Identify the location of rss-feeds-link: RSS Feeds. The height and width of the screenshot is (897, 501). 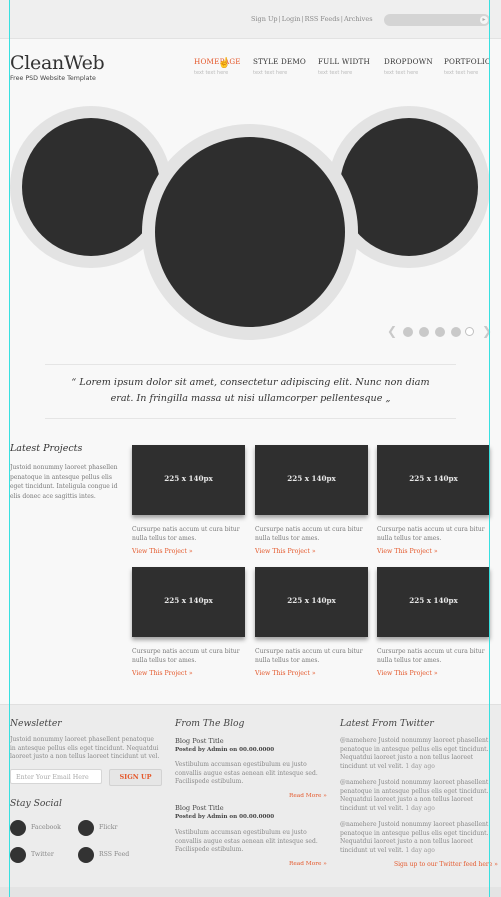
(322, 19).